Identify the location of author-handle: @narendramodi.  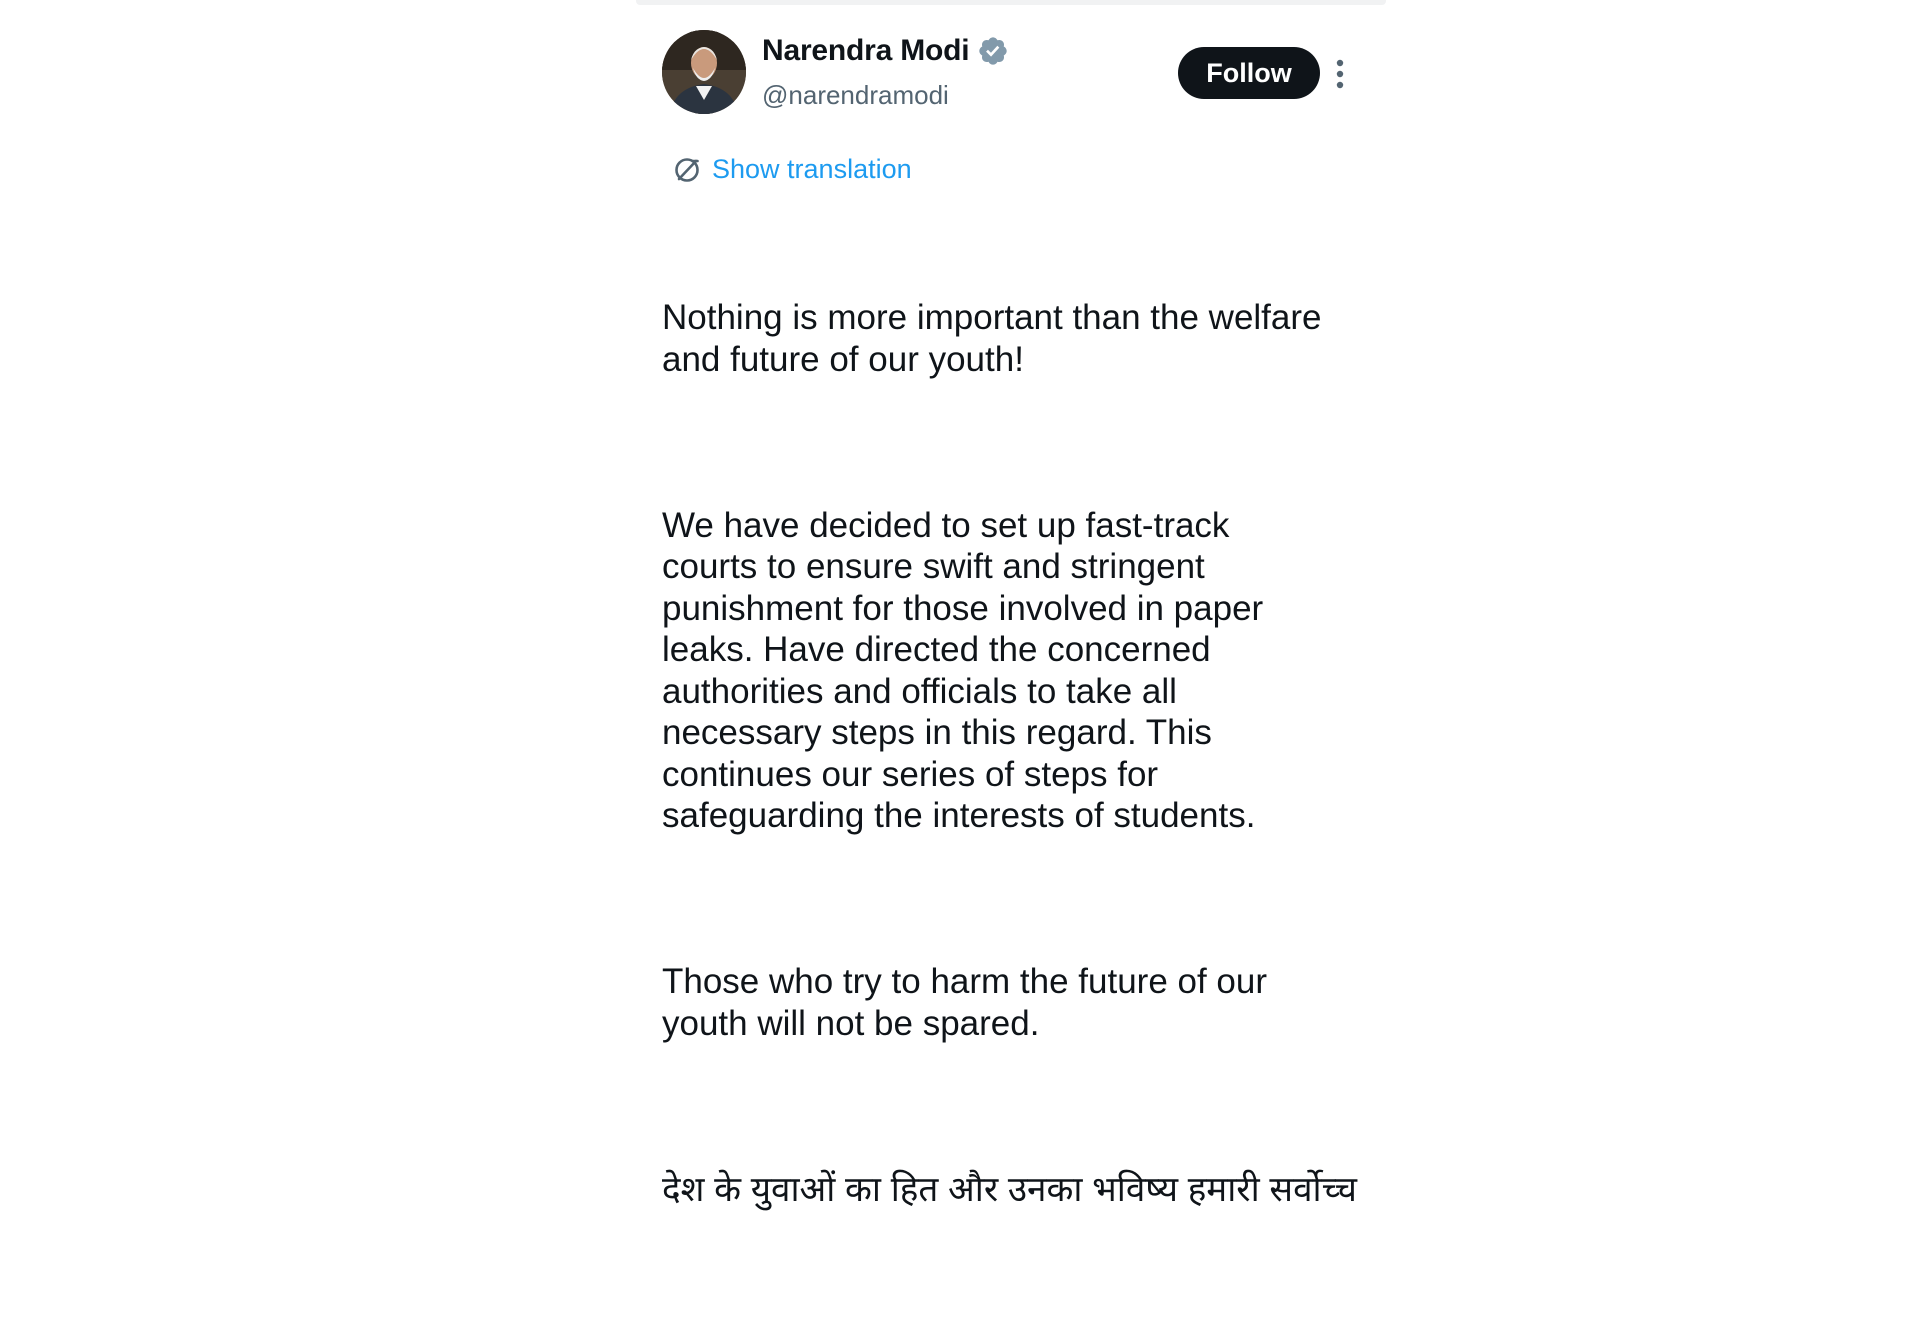
(855, 95).